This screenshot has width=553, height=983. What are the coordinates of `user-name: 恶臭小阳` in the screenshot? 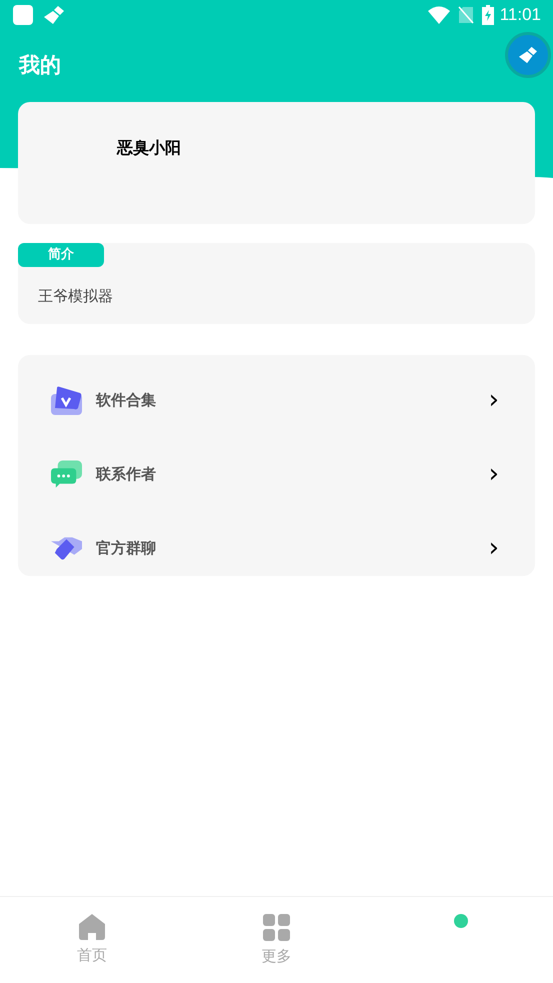 It's located at (149, 147).